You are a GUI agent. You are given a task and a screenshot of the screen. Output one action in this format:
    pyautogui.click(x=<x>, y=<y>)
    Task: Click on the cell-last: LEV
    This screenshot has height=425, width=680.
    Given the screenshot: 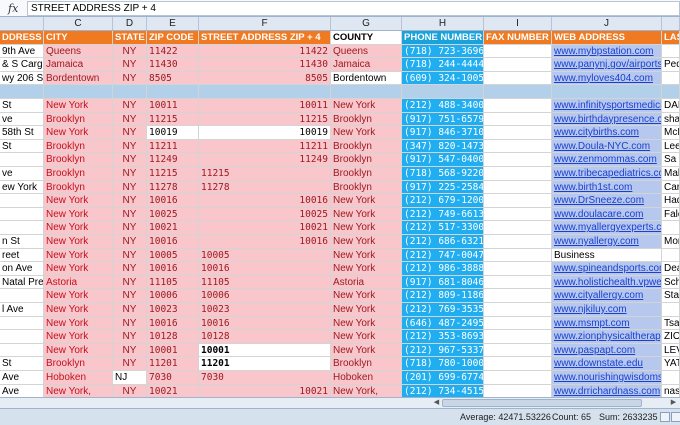 What is the action you would take?
    pyautogui.click(x=671, y=350)
    